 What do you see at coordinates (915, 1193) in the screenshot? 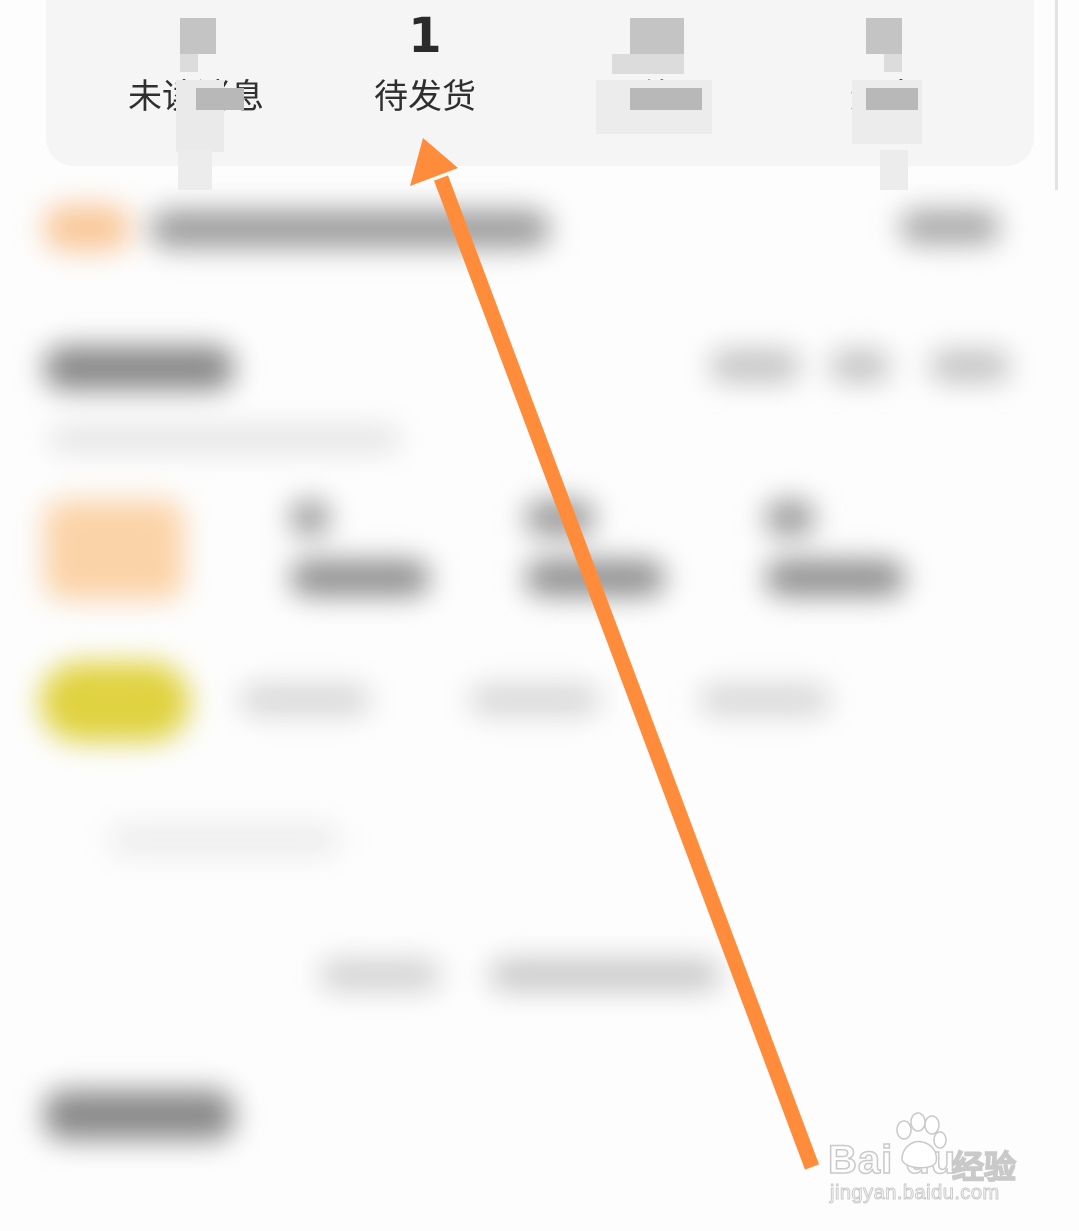
I see `watermark-url: jingyan.baidu.com` at bounding box center [915, 1193].